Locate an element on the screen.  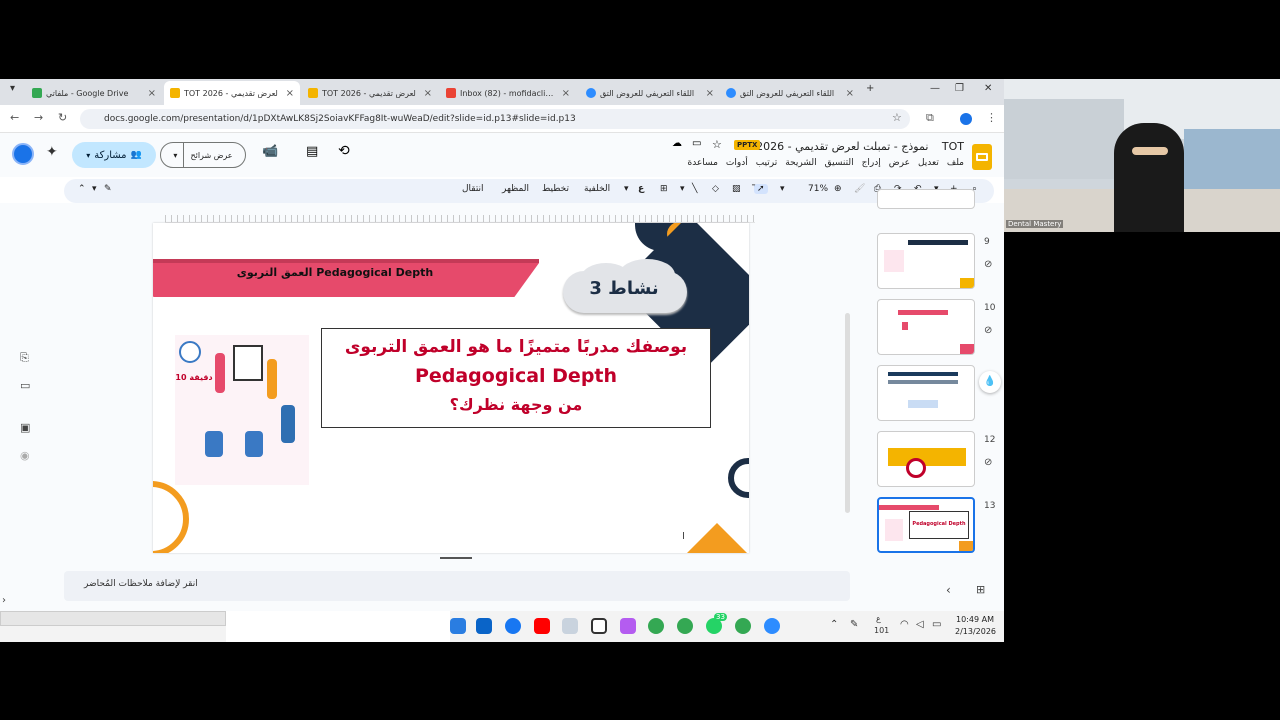
grid-view-icon: ⊞ is located at coordinates (980, 589).